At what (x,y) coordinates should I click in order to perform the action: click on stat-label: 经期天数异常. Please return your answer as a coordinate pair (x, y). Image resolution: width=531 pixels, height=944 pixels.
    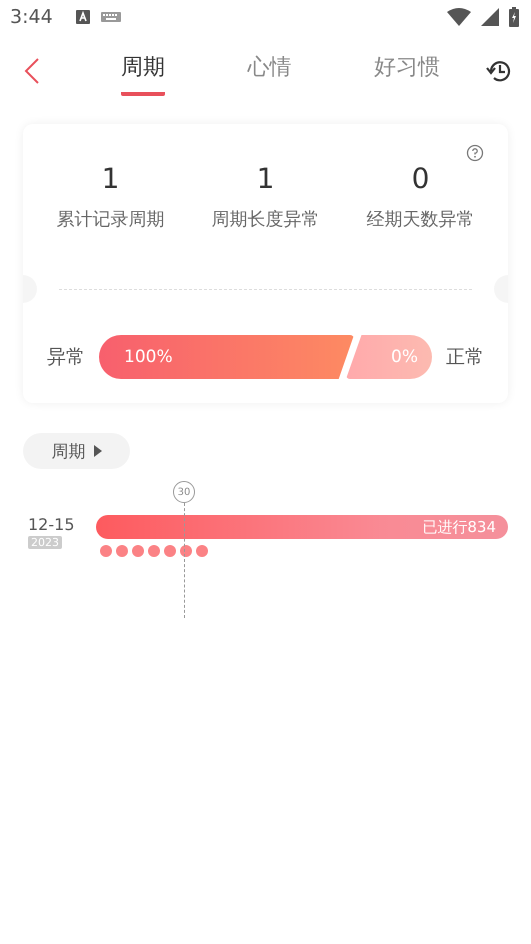
    Looking at the image, I should click on (420, 219).